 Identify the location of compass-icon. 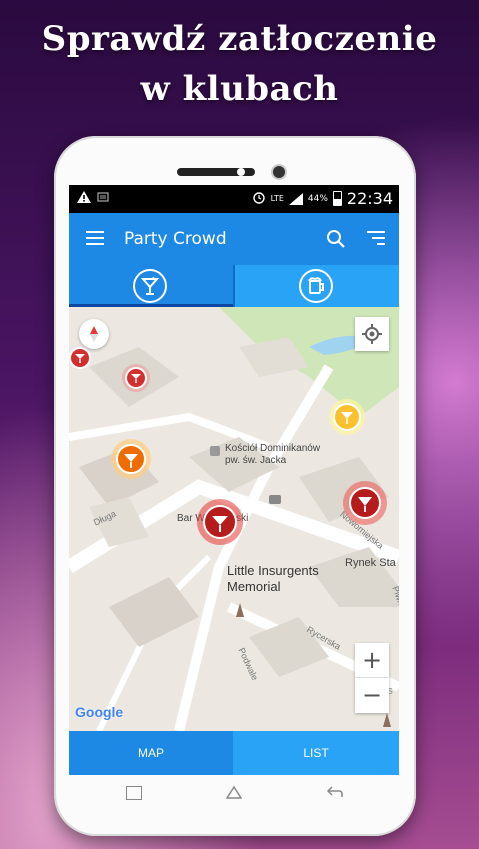
(94, 334).